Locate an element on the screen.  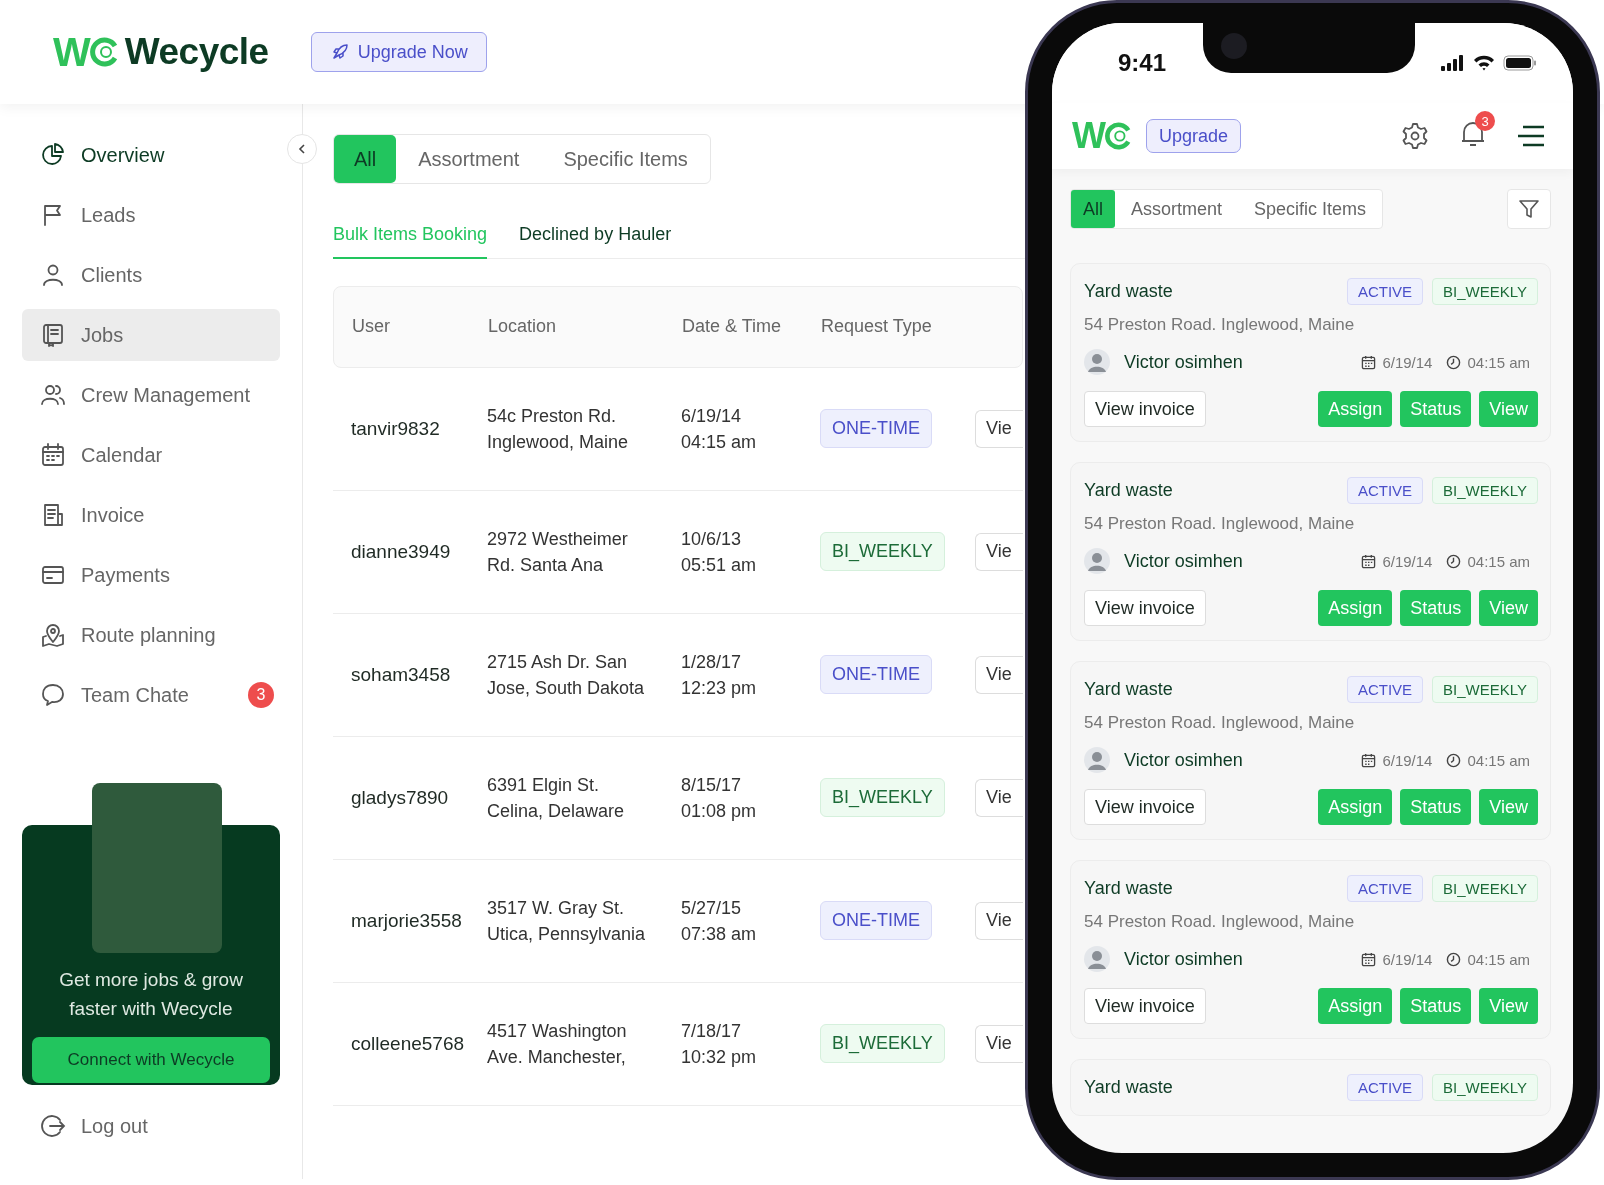
notification-badge: 3 is located at coordinates (261, 695).